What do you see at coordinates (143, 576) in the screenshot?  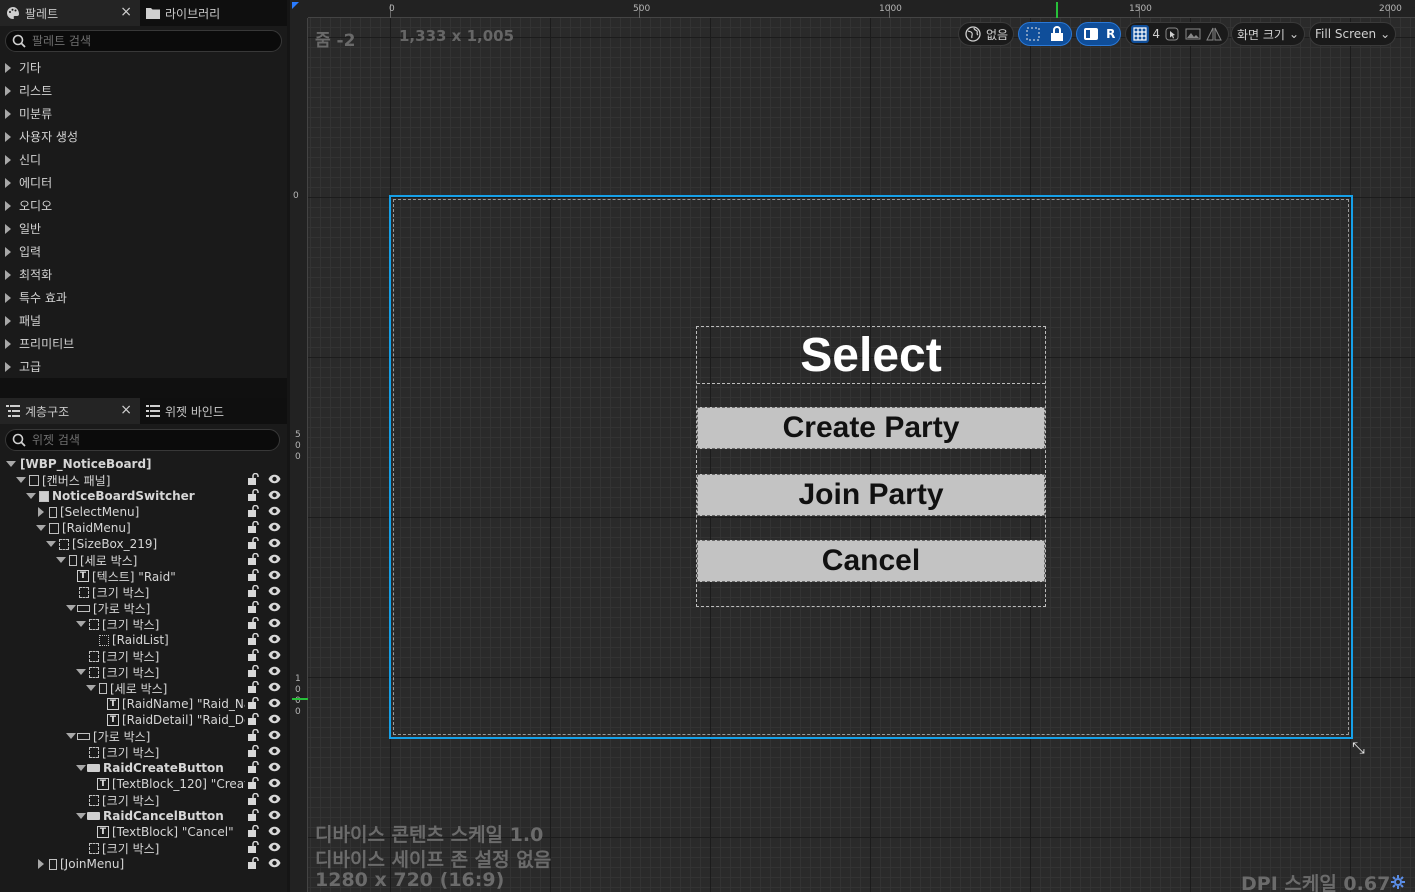 I see `tree-item: T [텍스트] "Raid"` at bounding box center [143, 576].